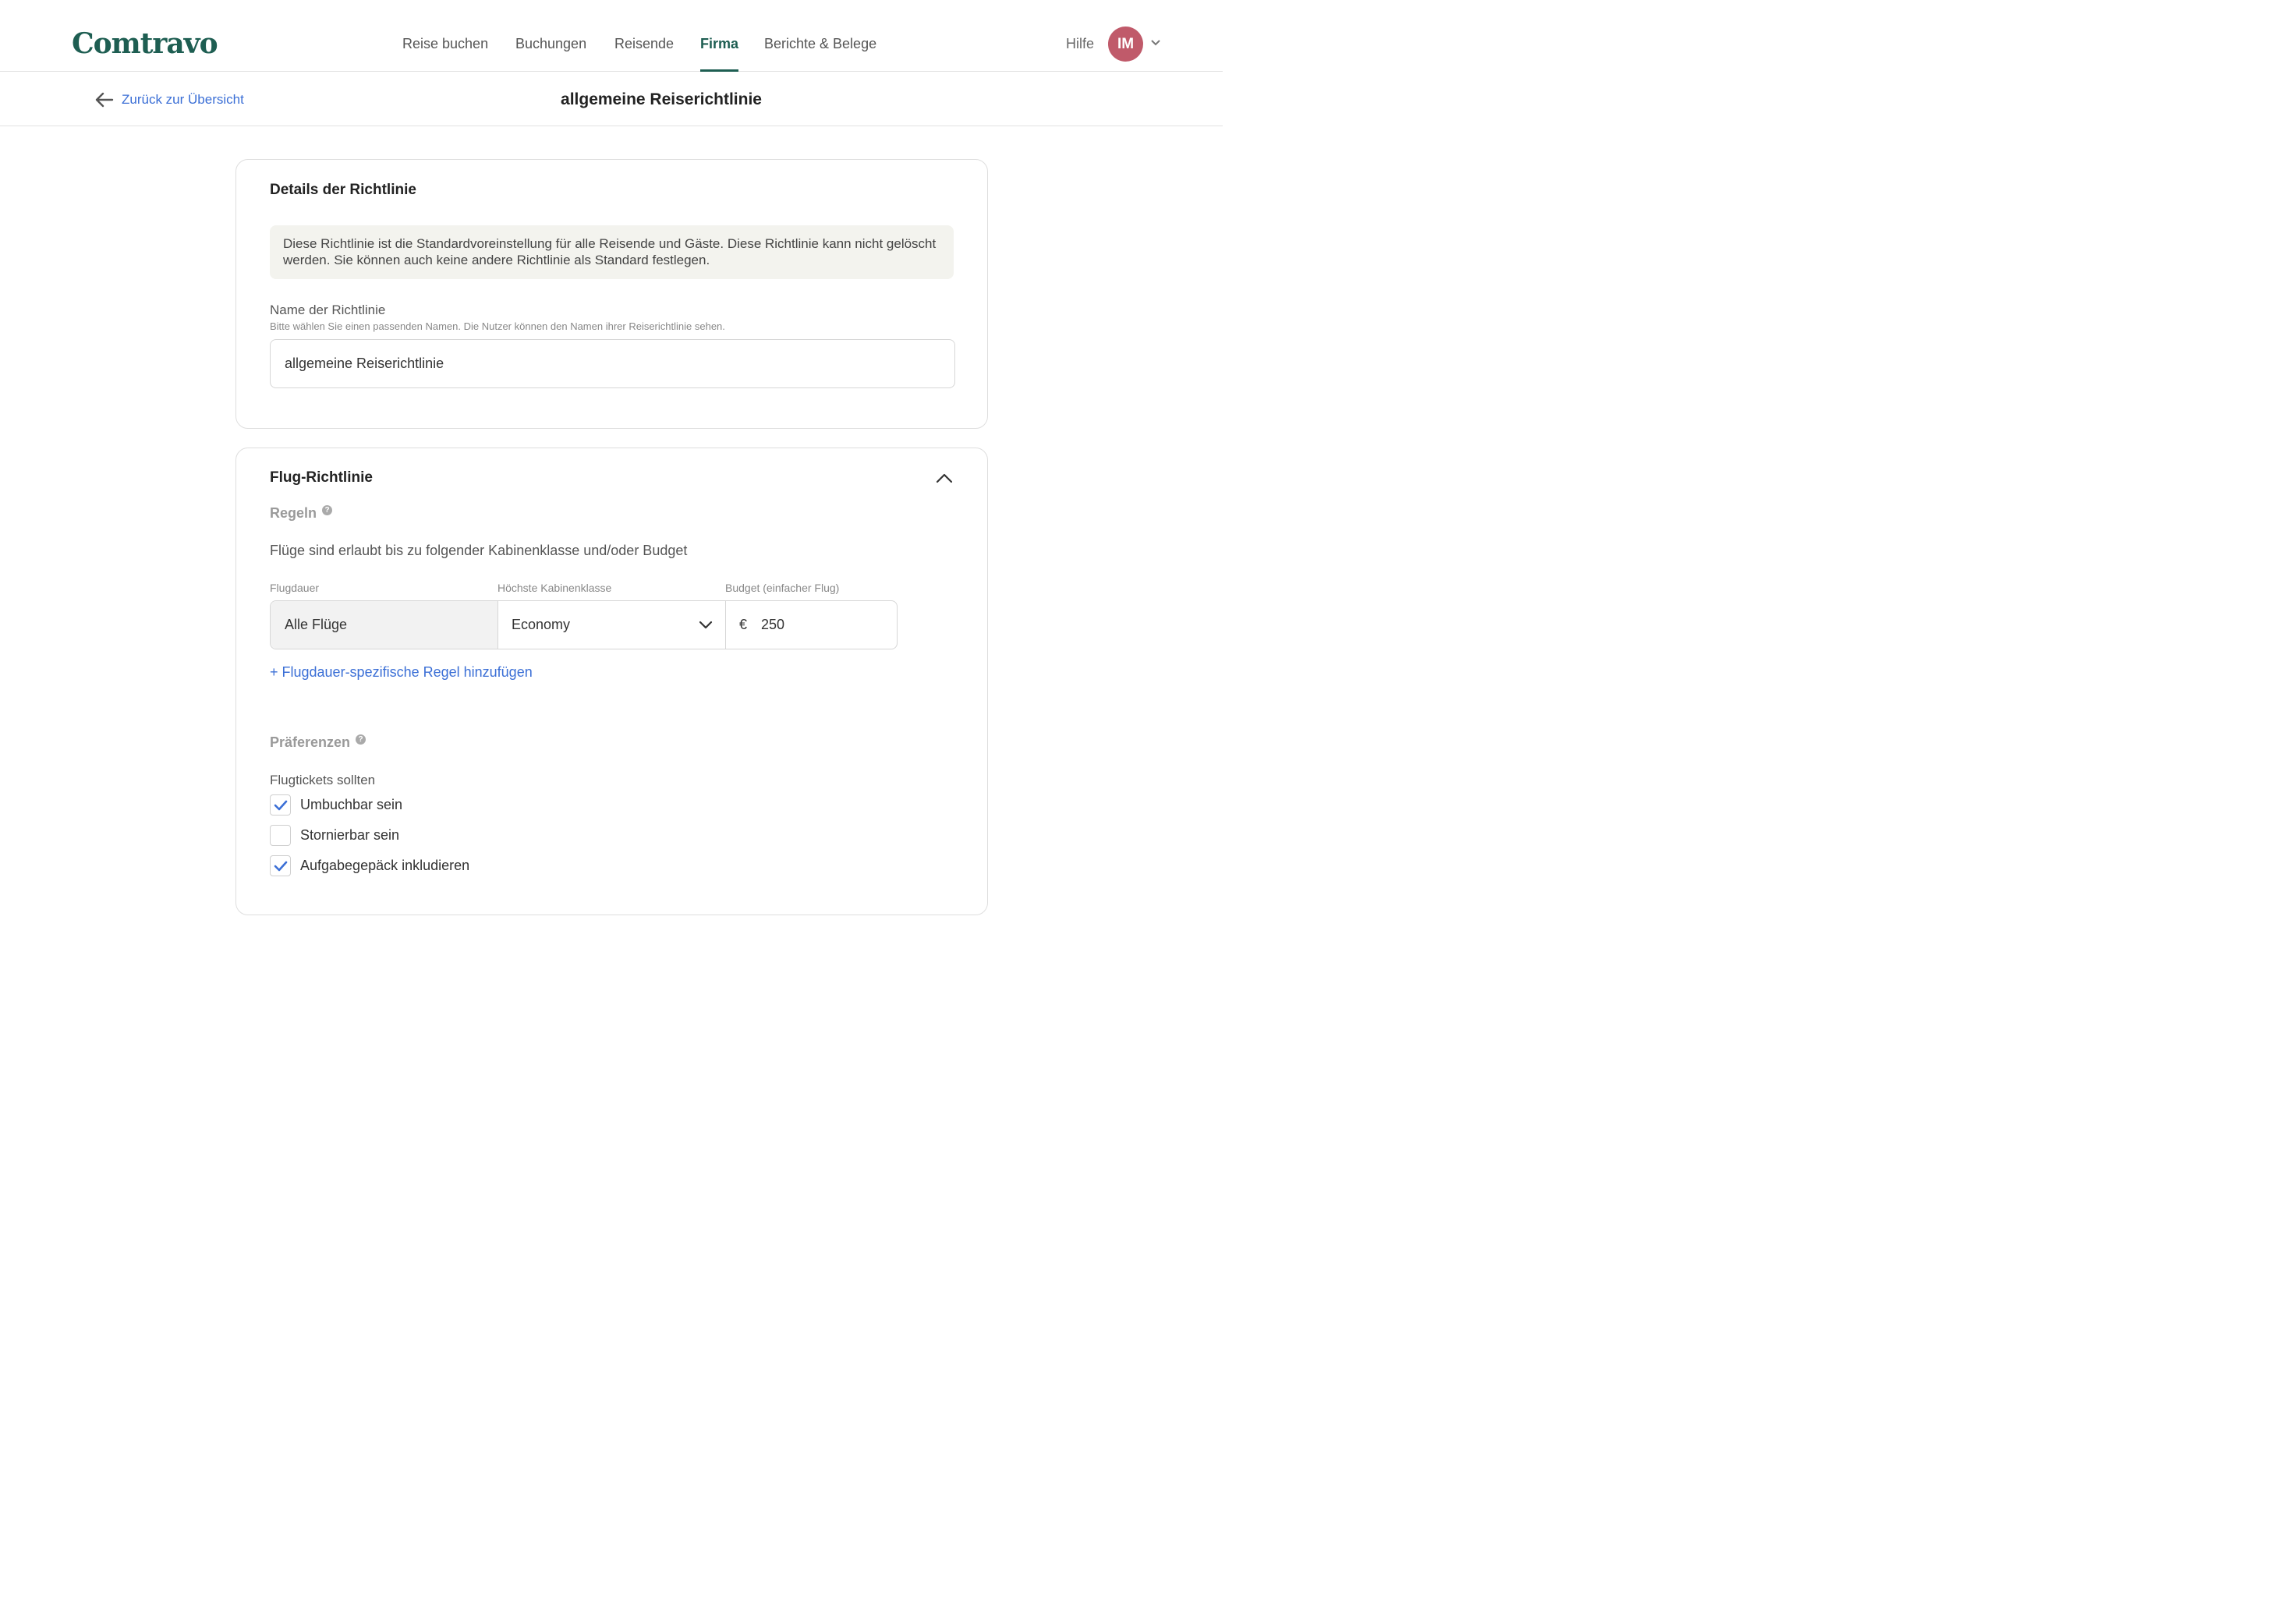  I want to click on budget-input: € 250, so click(812, 625).